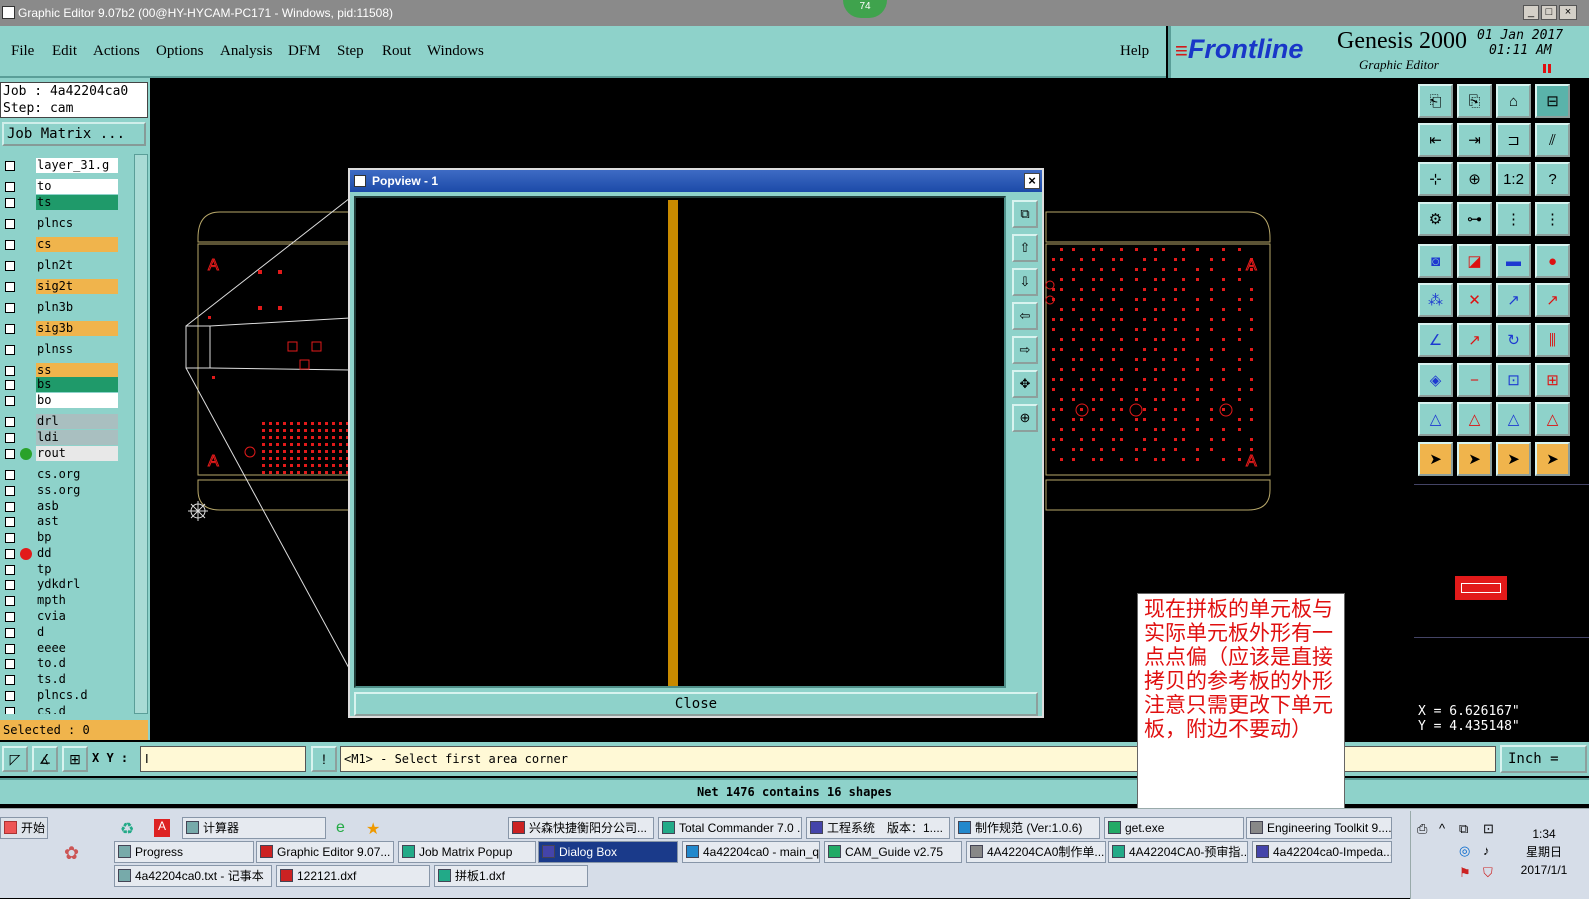  What do you see at coordinates (1465, 873) in the screenshot?
I see `tray-flag-icon: ⚑` at bounding box center [1465, 873].